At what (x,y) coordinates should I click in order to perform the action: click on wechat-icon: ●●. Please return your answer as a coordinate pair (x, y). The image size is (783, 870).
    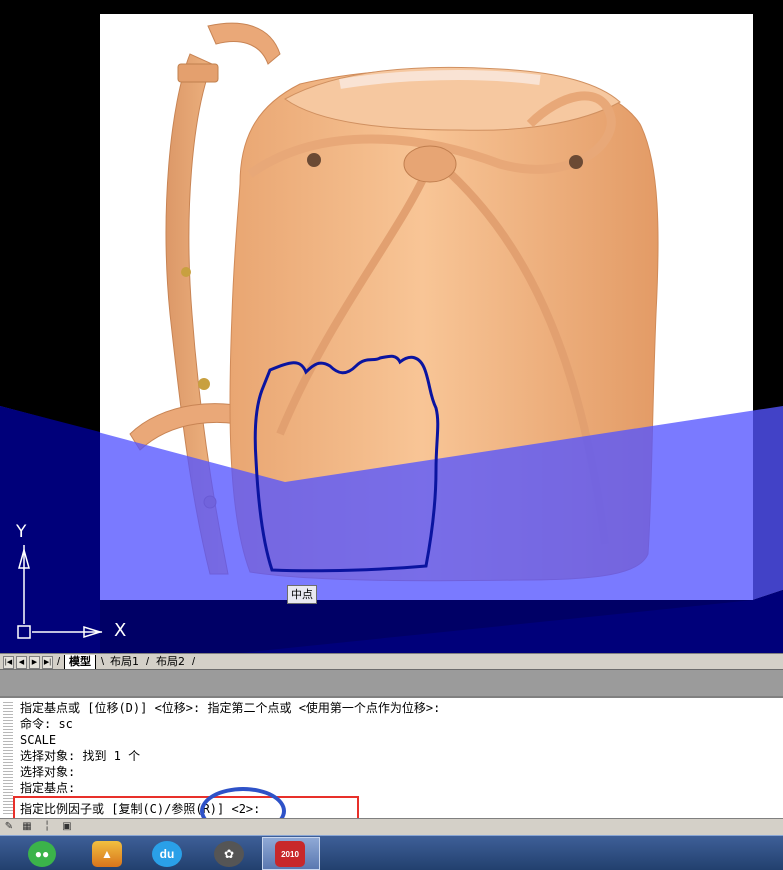
    Looking at the image, I should click on (42, 854).